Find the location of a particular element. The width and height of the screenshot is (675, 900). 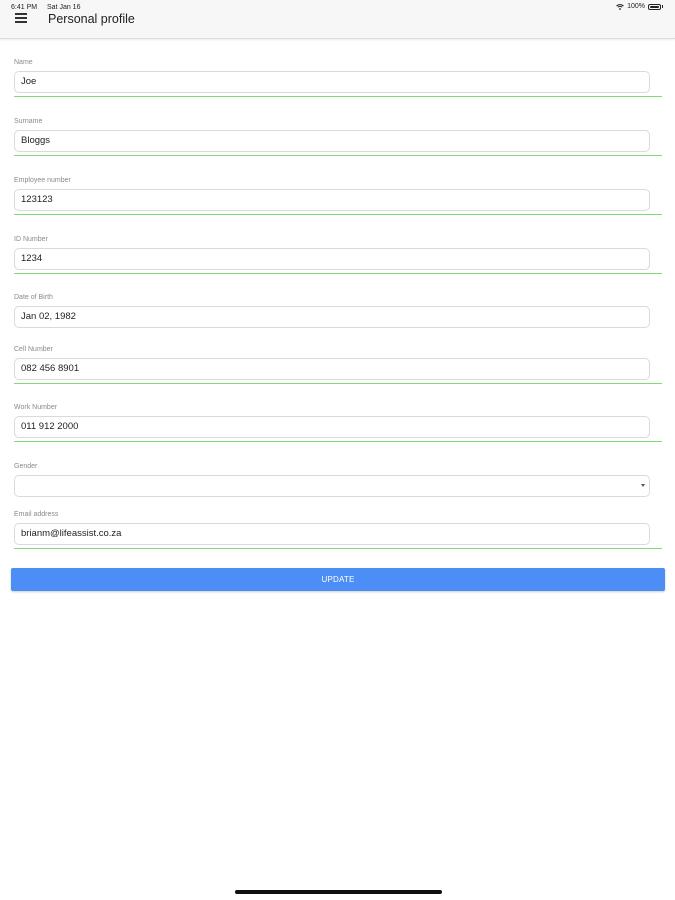

surname-field-group: Surname Bloggs is located at coordinates (339, 137).